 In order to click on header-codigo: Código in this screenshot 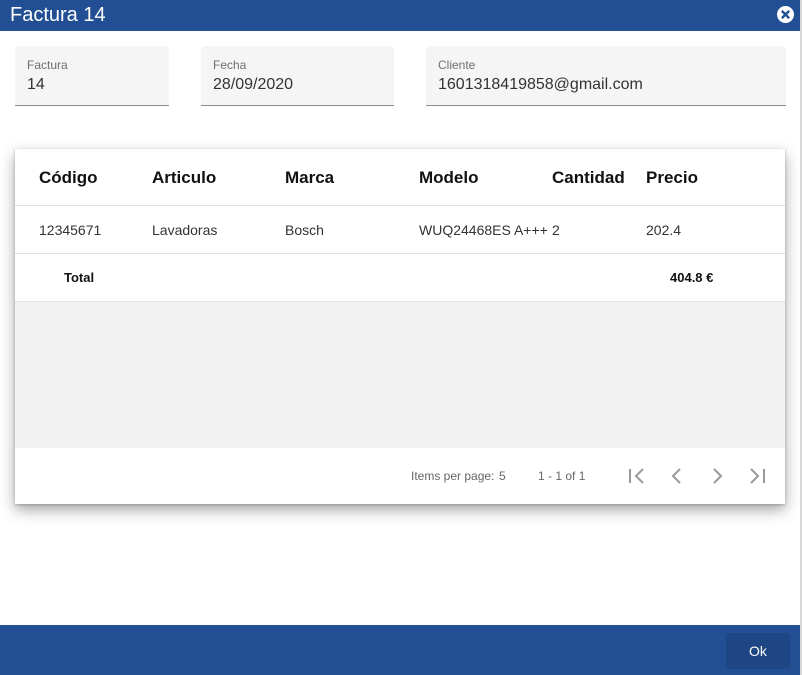, I will do `click(68, 177)`.